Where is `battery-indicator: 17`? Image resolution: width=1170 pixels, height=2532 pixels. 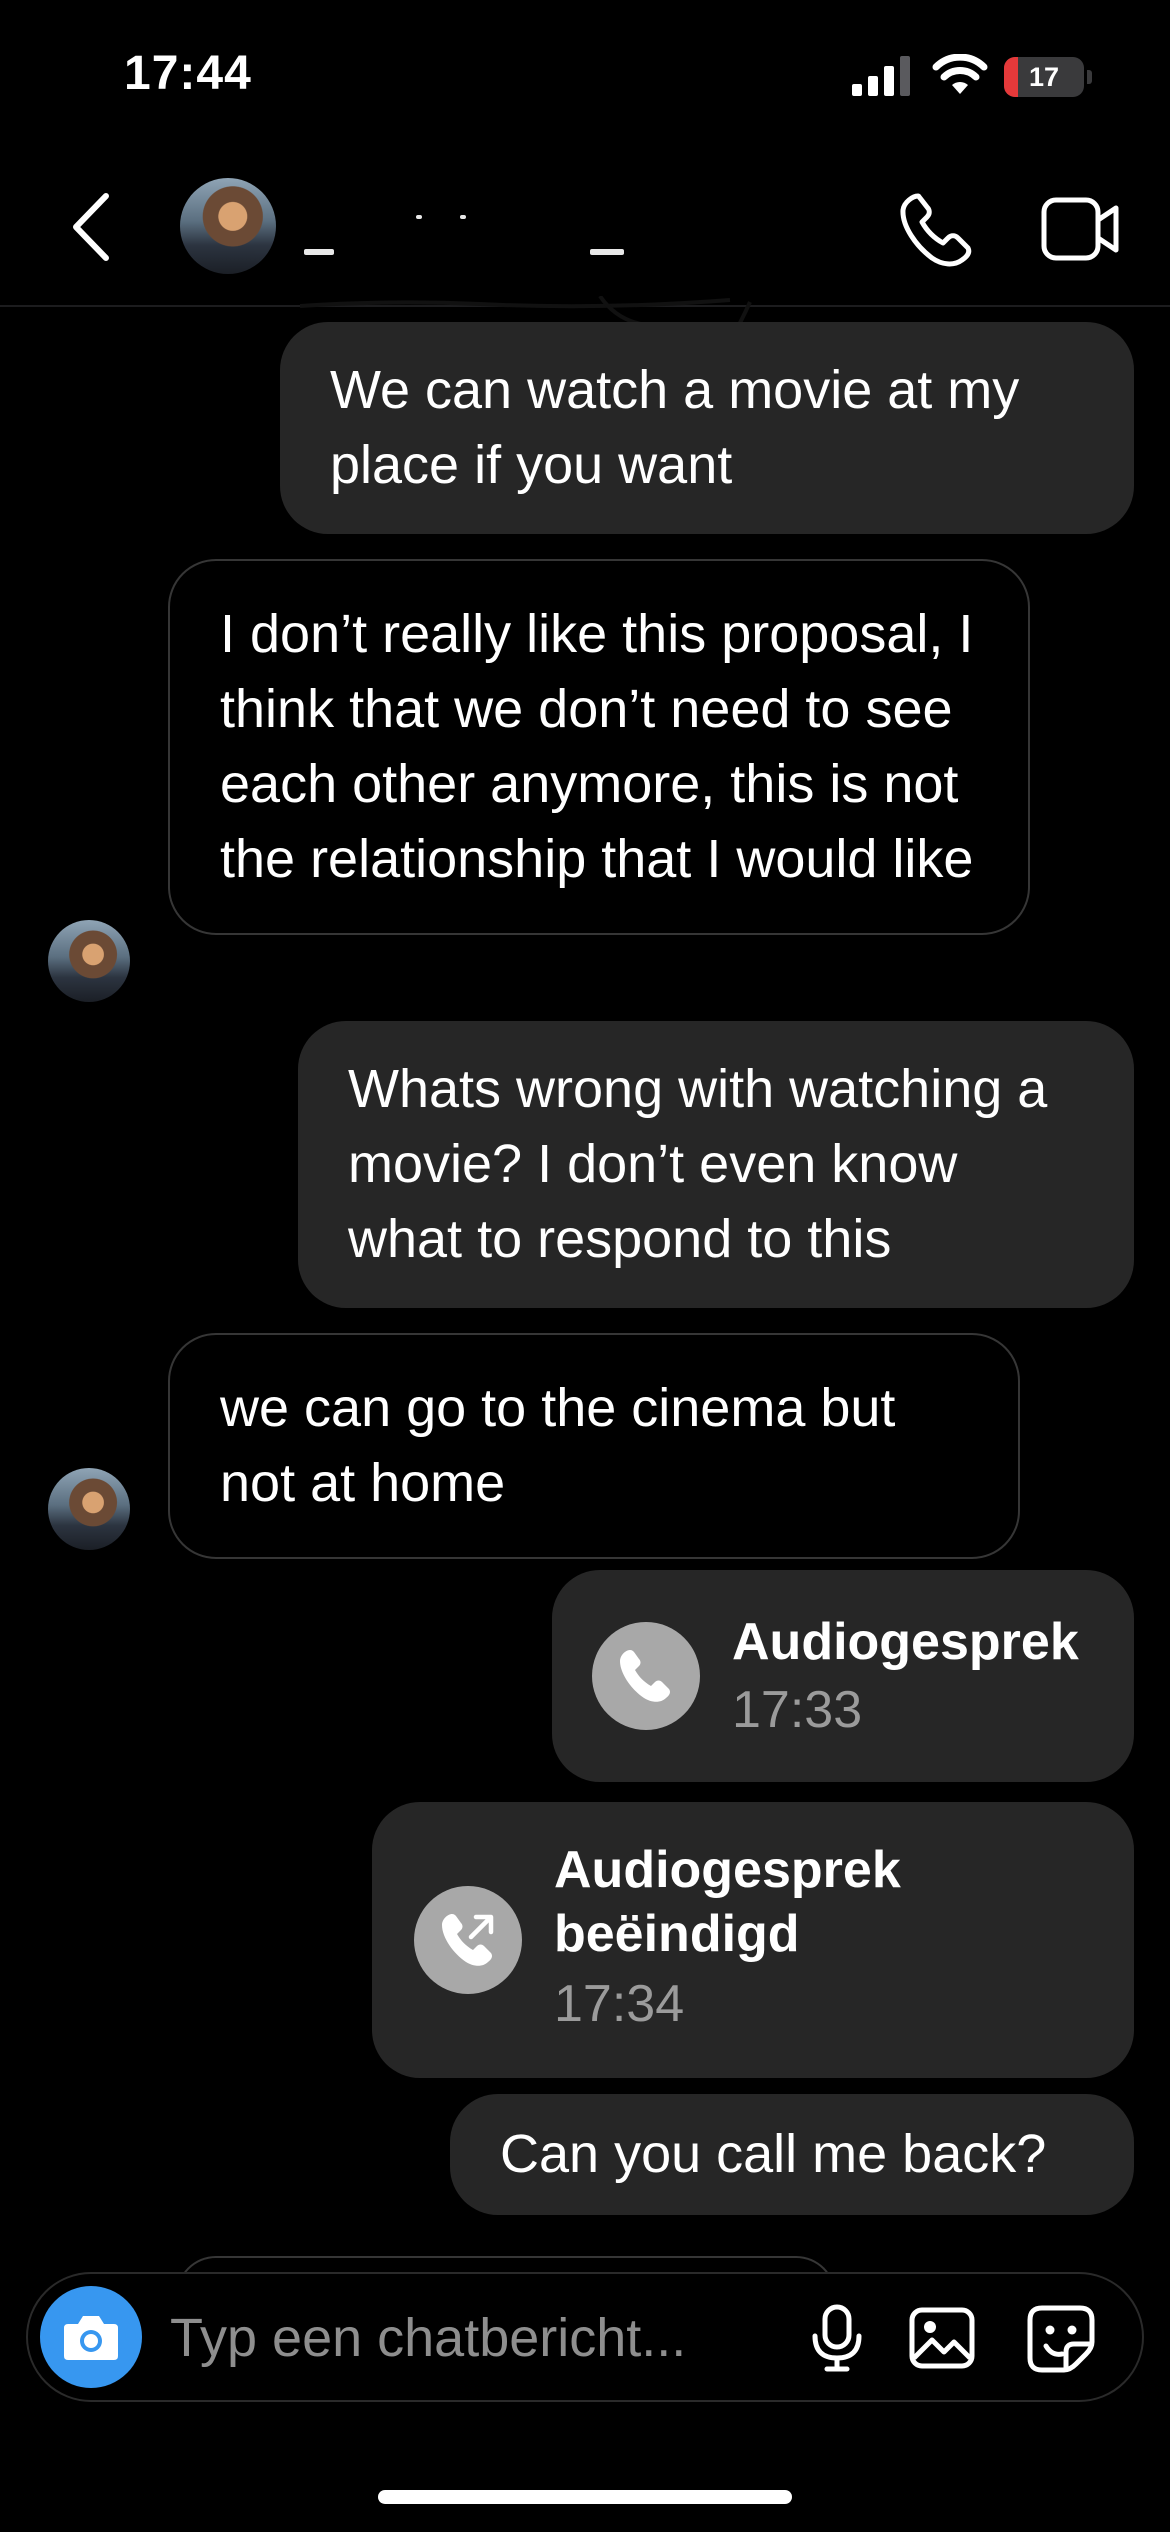
battery-indicator: 17 is located at coordinates (1048, 77).